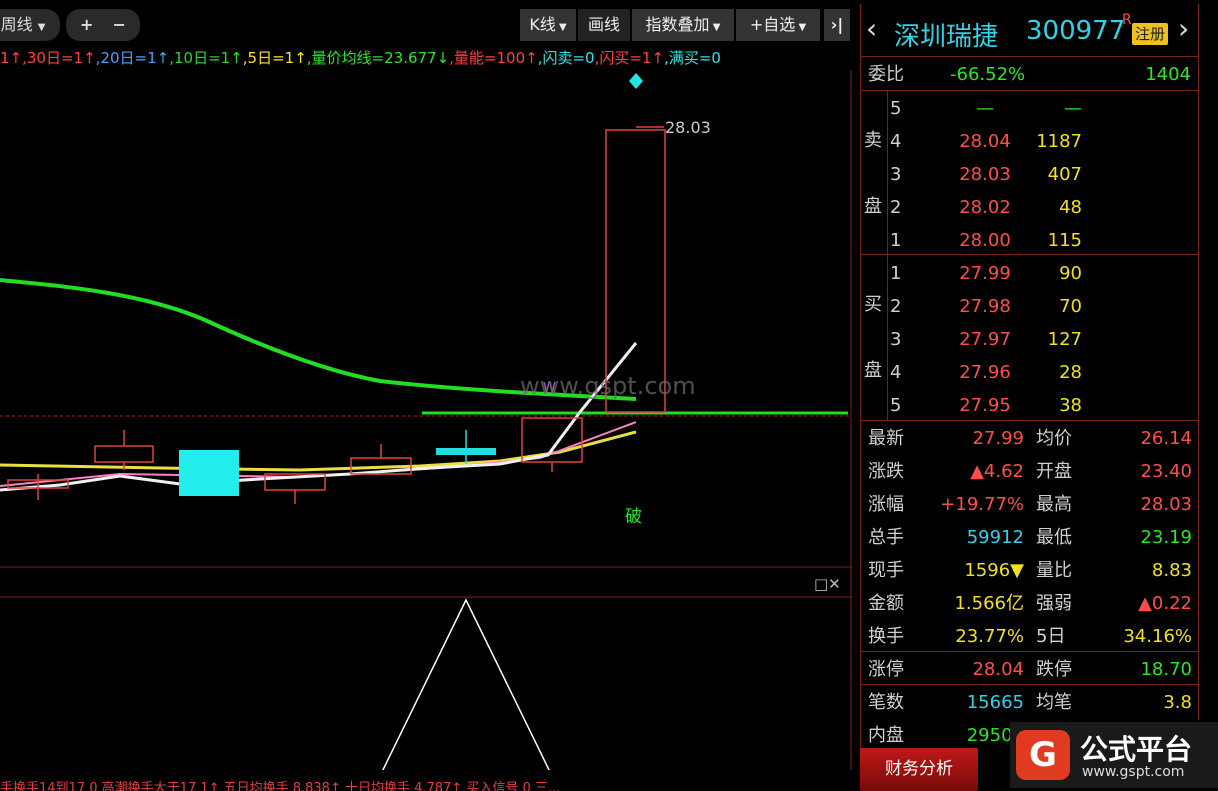 This screenshot has height=791, width=1218. What do you see at coordinates (1070, 306) in the screenshot?
I see `buy-volume: 70` at bounding box center [1070, 306].